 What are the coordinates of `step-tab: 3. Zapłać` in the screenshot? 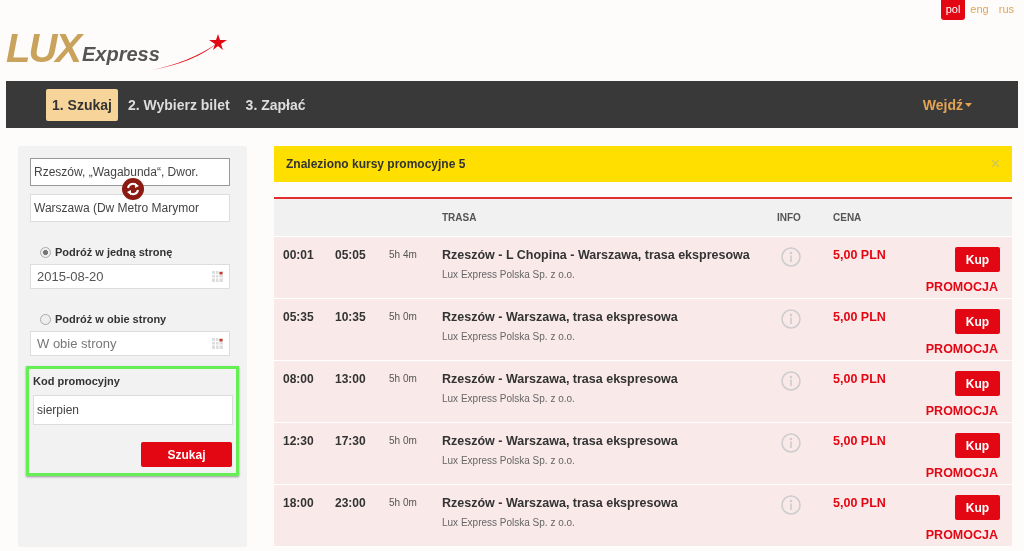 It's located at (275, 104).